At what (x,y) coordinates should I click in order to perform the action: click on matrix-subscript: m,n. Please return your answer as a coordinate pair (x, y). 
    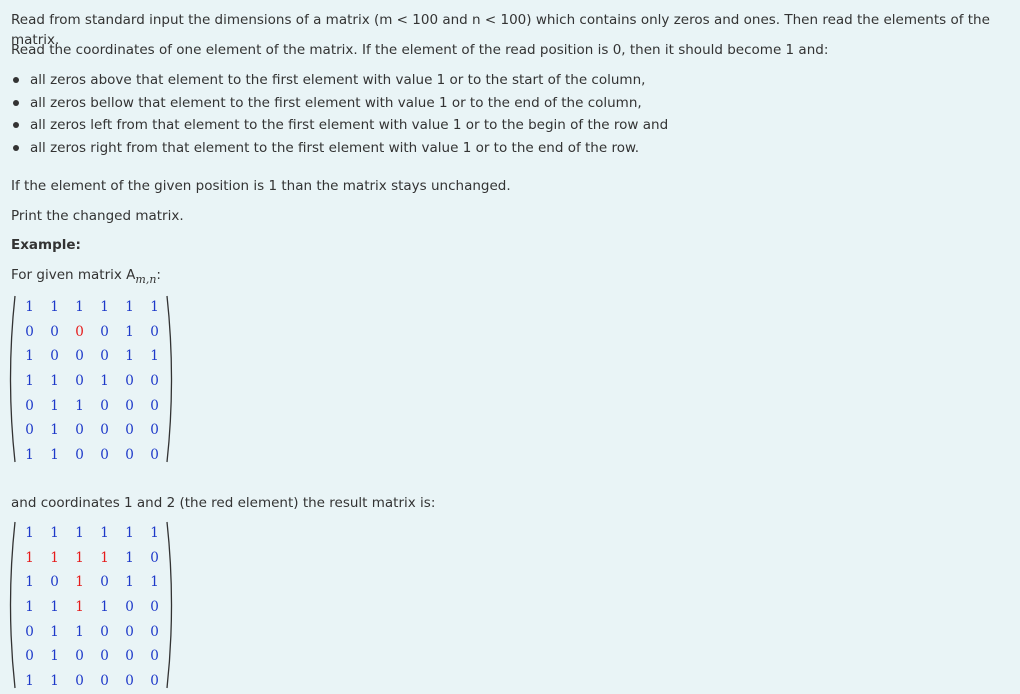
    Looking at the image, I should click on (146, 279).